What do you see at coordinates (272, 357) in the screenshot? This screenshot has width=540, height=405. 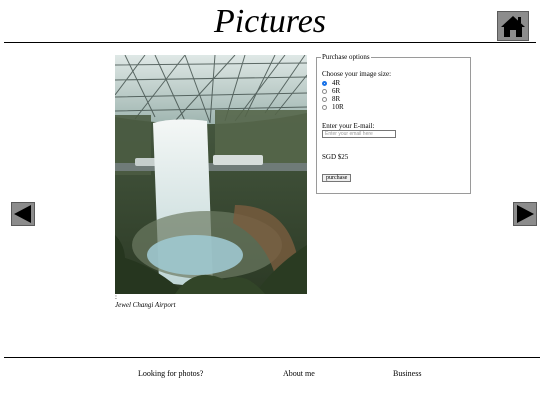 I see `footer-divider` at bounding box center [272, 357].